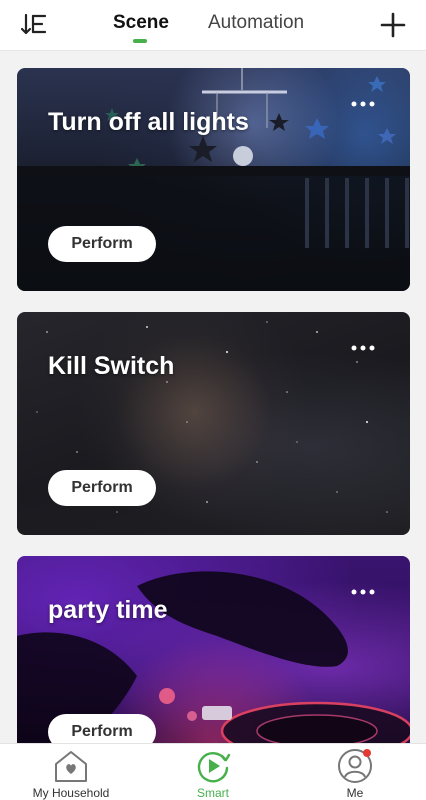  Describe the element at coordinates (212, 793) in the screenshot. I see `nav-label: Smart` at that location.